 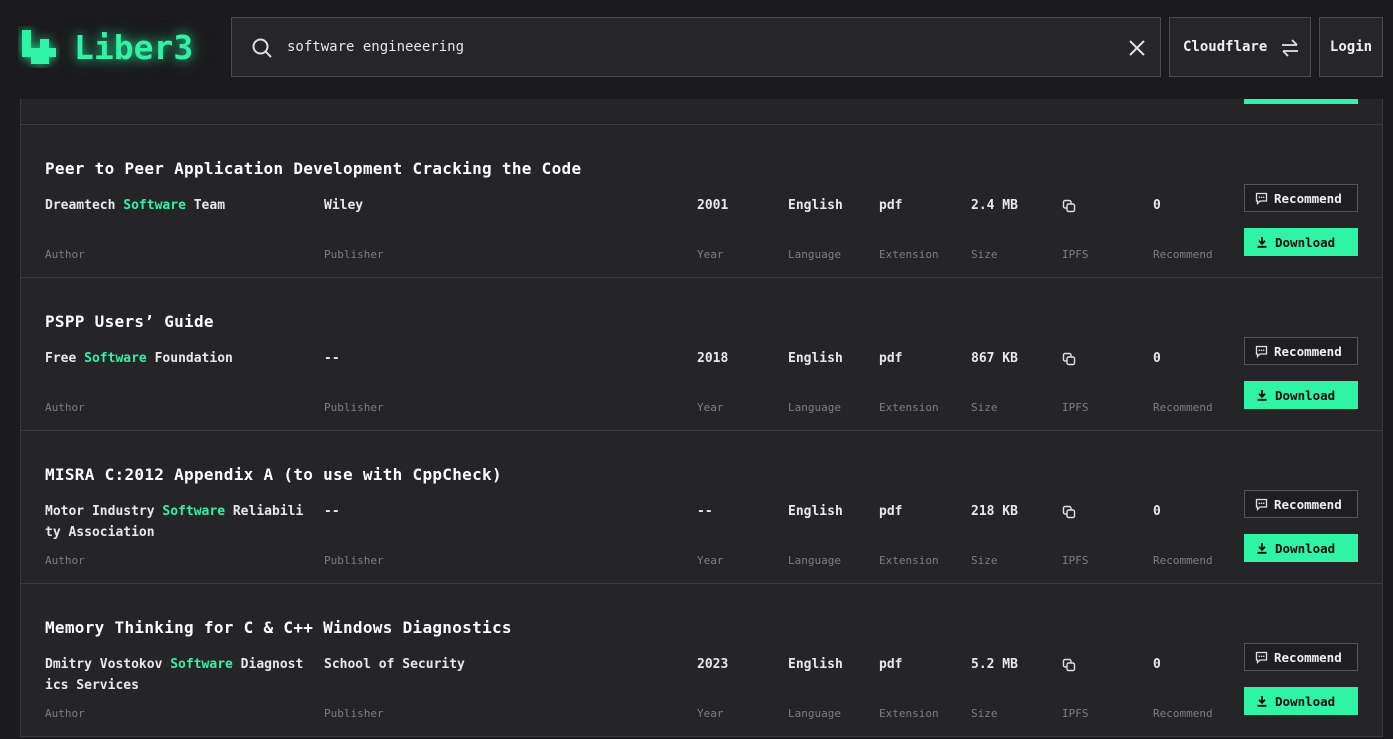 I want to click on login-label: Login, so click(x=1351, y=47).